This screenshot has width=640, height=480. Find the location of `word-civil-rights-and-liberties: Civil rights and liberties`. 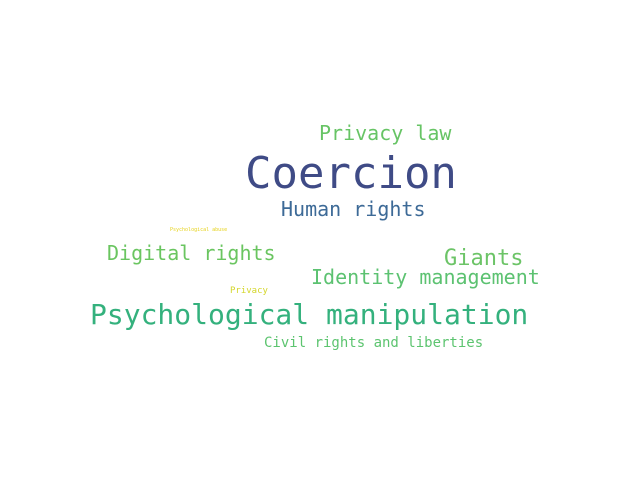

word-civil-rights-and-liberties: Civil rights and liberties is located at coordinates (374, 343).